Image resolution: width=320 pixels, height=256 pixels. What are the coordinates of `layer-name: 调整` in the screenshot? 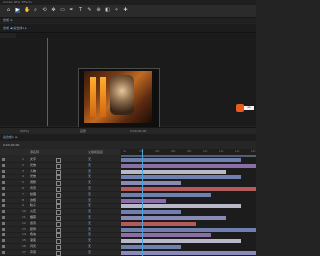 It's located at (33, 182).